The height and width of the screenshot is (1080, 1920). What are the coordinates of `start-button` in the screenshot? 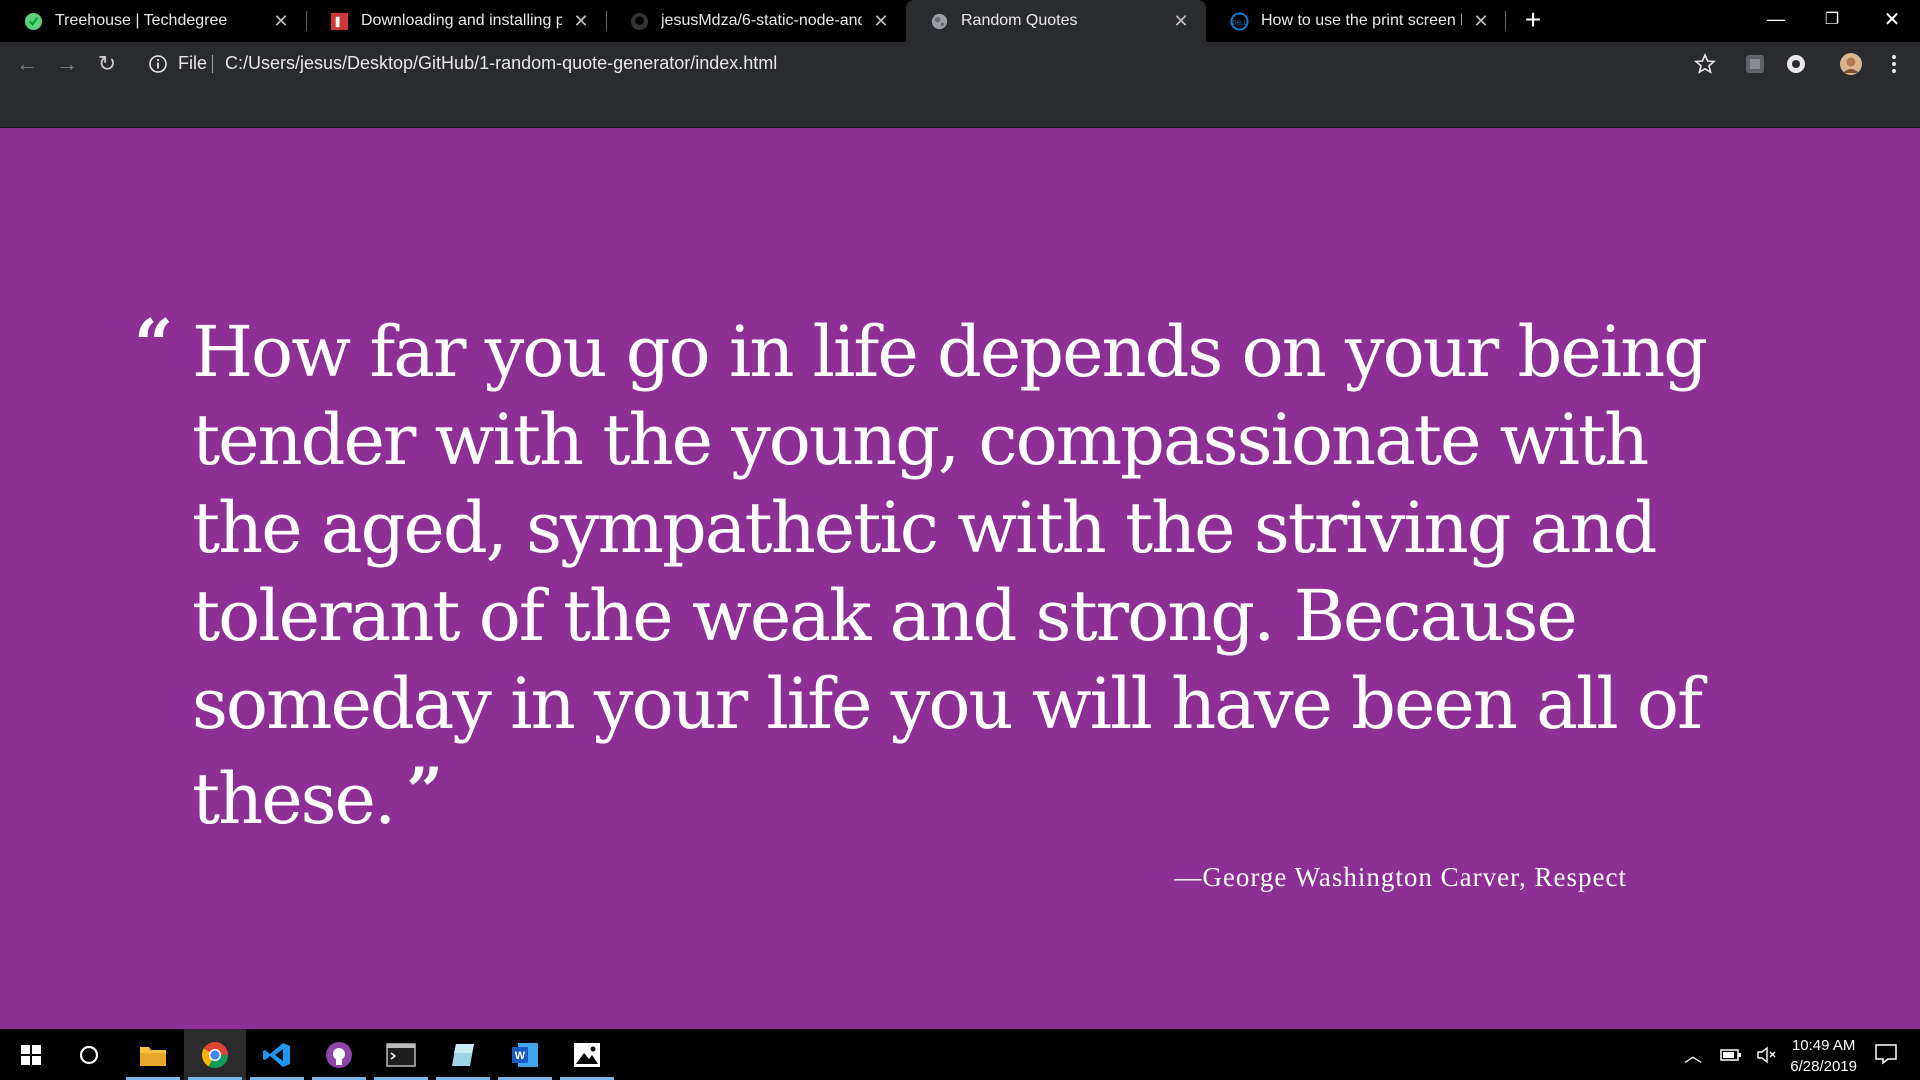 It's located at (31, 1054).